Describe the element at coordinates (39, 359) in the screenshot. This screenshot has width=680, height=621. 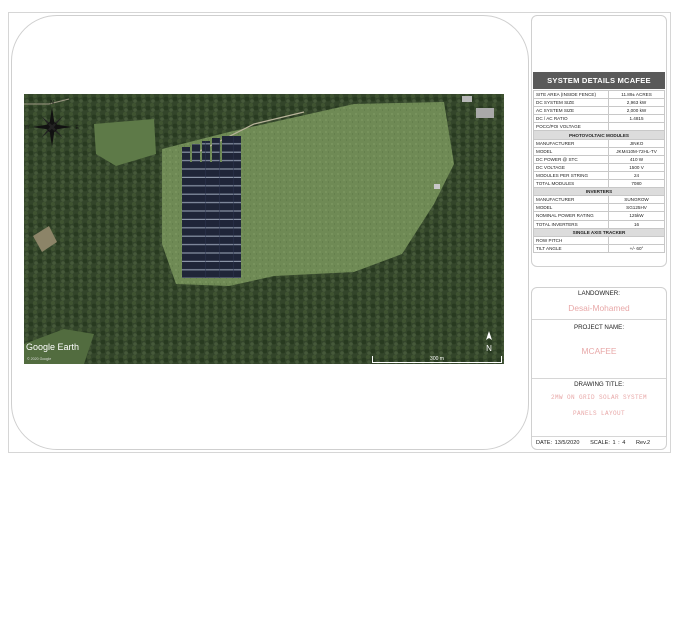
I see `imagery-copyright: © 2020 Google` at that location.